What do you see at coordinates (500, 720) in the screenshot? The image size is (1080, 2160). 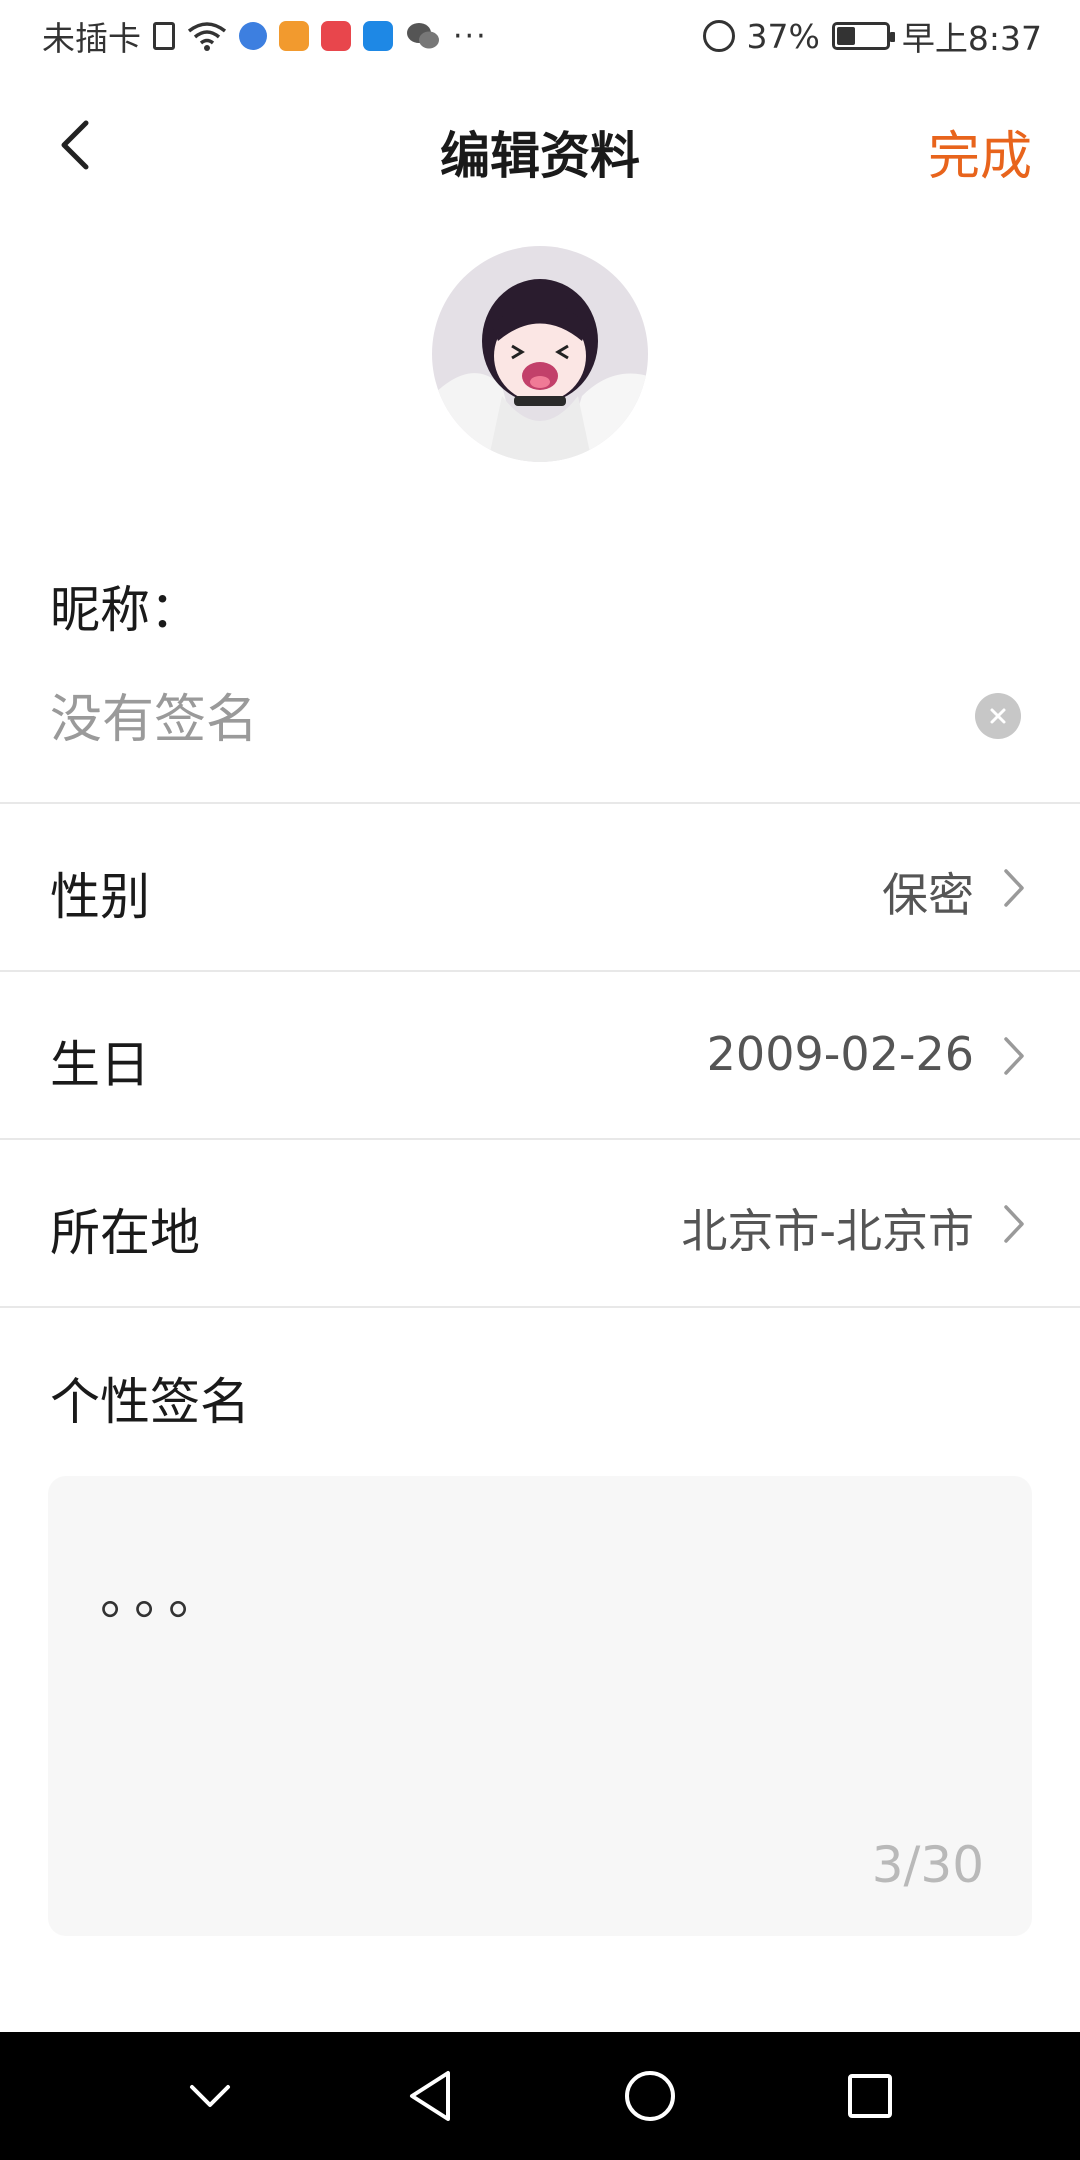 I see `nickname-input` at bounding box center [500, 720].